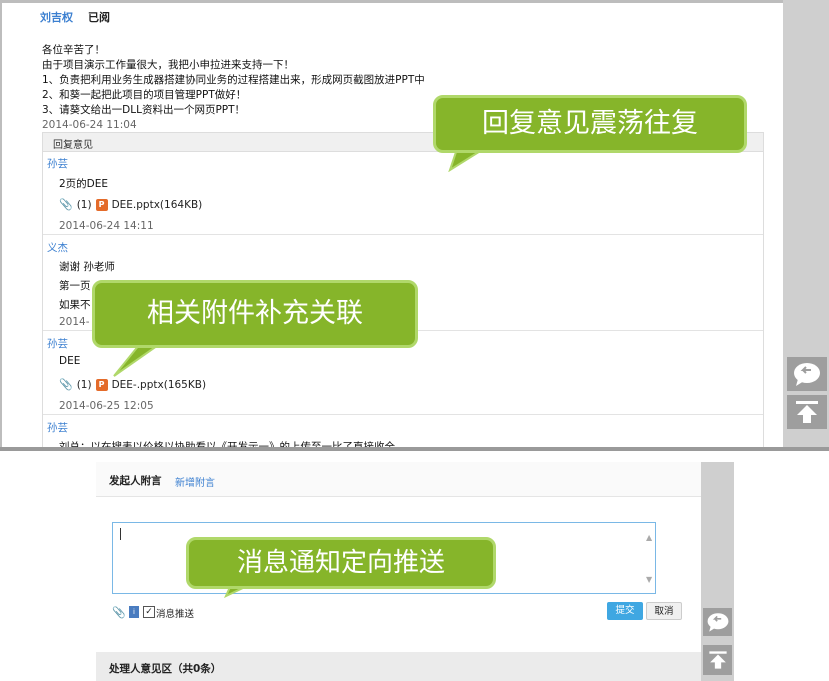 This screenshot has height=681, width=829. What do you see at coordinates (144, 95) in the screenshot?
I see `message-line: 2、和葵一起把此项目的项目管理PPT做好！` at bounding box center [144, 95].